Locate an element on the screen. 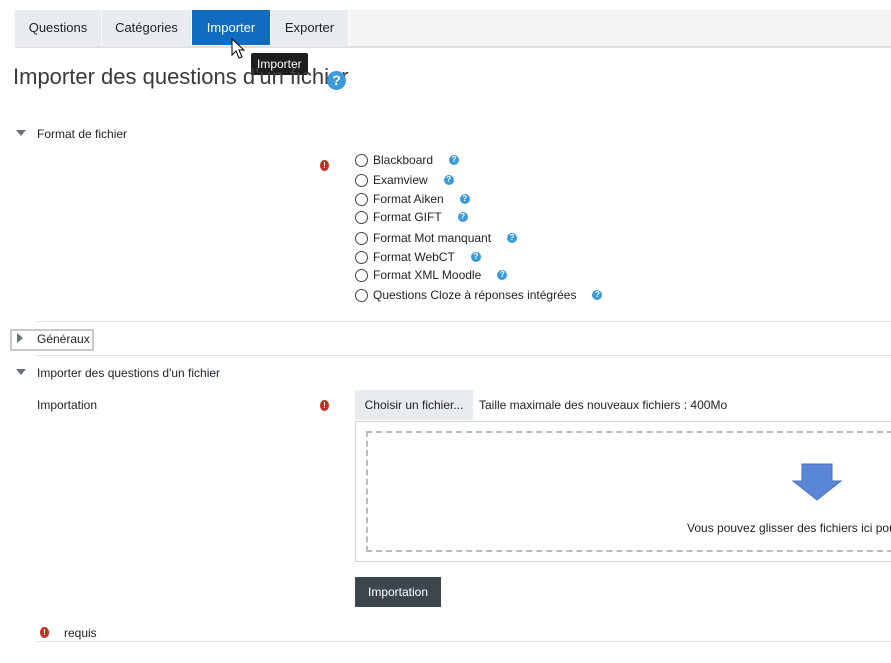 This screenshot has height=663, width=891. tab-categories: Catégories is located at coordinates (147, 27).